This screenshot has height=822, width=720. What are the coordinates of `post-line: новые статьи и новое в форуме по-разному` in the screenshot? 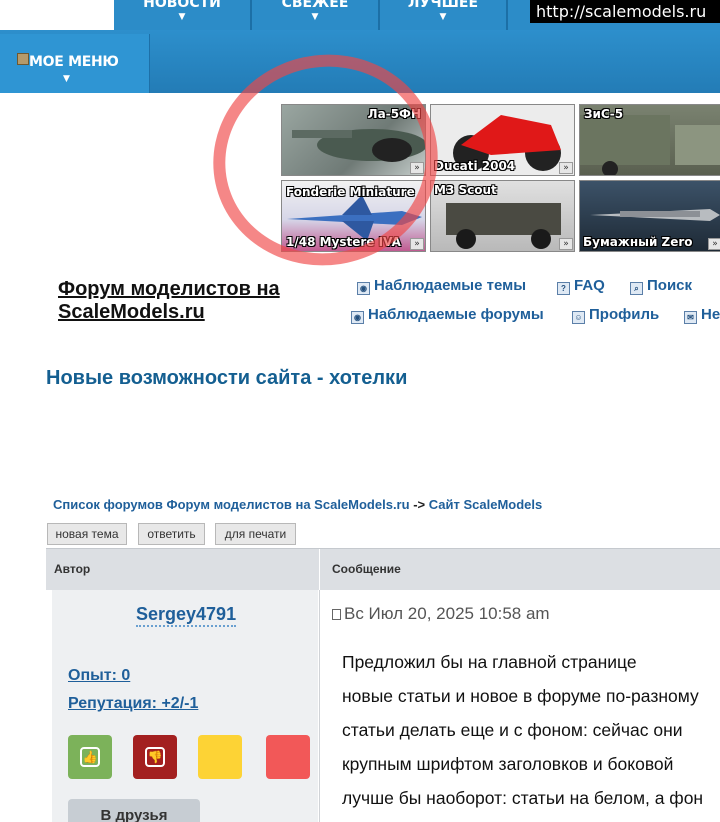 It's located at (520, 696).